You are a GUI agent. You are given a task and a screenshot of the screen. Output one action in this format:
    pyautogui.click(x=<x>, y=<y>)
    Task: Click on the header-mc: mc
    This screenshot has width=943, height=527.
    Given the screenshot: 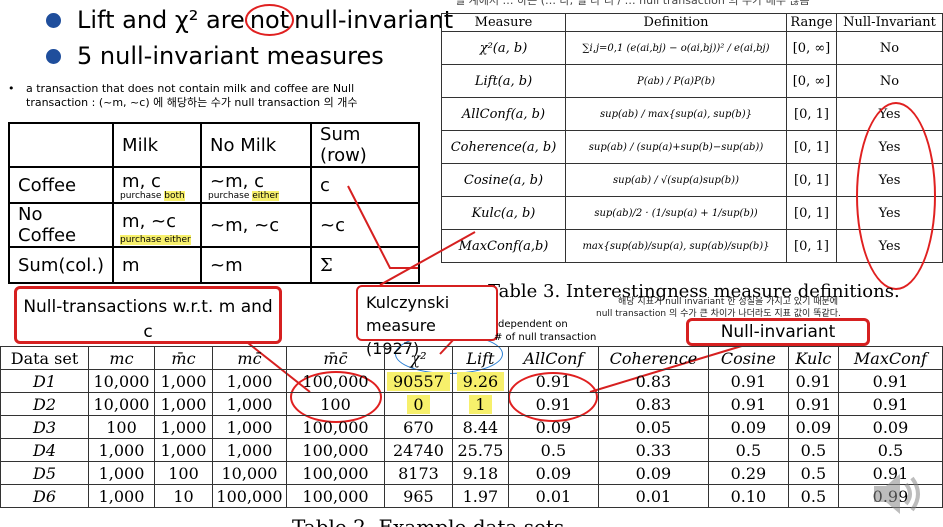 What is the action you would take?
    pyautogui.click(x=121, y=358)
    